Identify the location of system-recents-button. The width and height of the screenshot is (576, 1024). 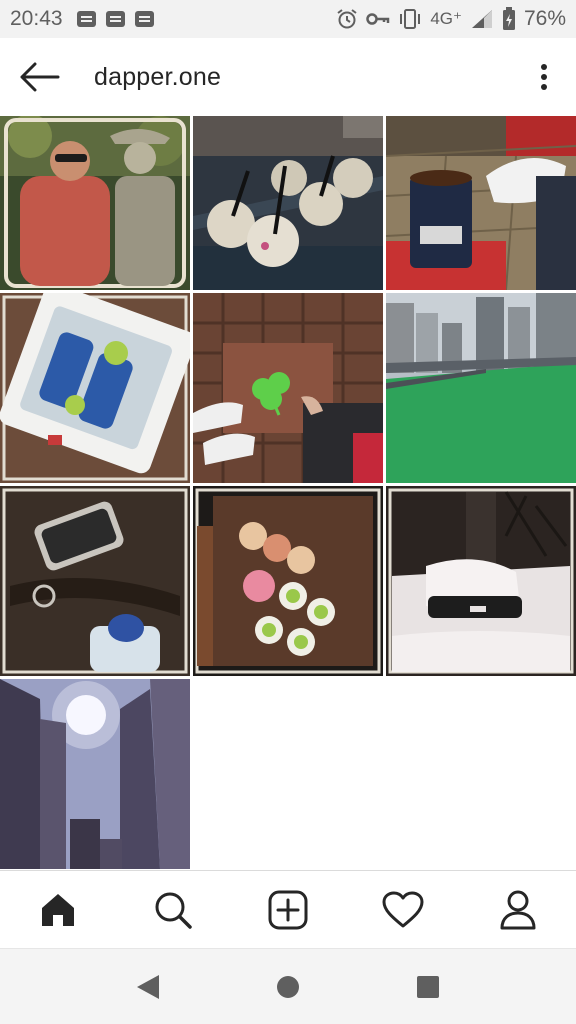
(428, 987).